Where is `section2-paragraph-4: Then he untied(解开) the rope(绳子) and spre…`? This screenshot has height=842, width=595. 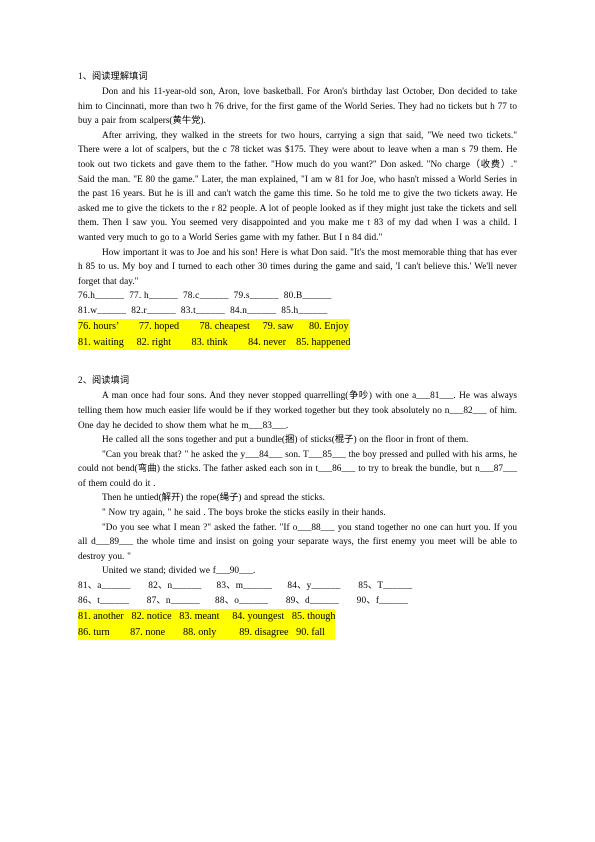 section2-paragraph-4: Then he untied(解开) the rope(绳子) and spre… is located at coordinates (213, 498).